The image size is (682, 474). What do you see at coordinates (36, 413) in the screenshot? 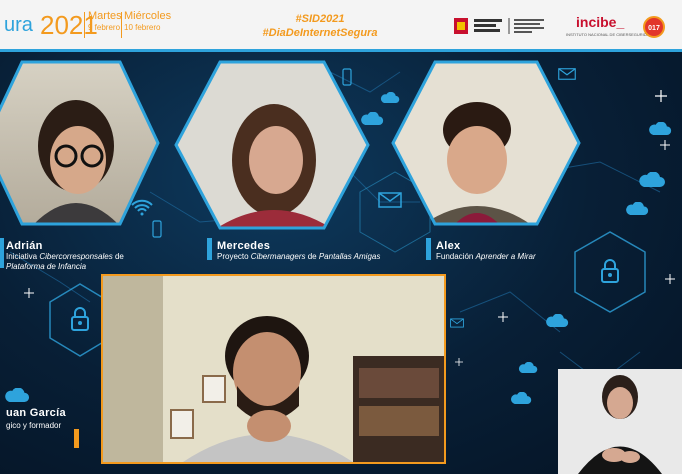
I see `speaker-name: uan García` at bounding box center [36, 413].